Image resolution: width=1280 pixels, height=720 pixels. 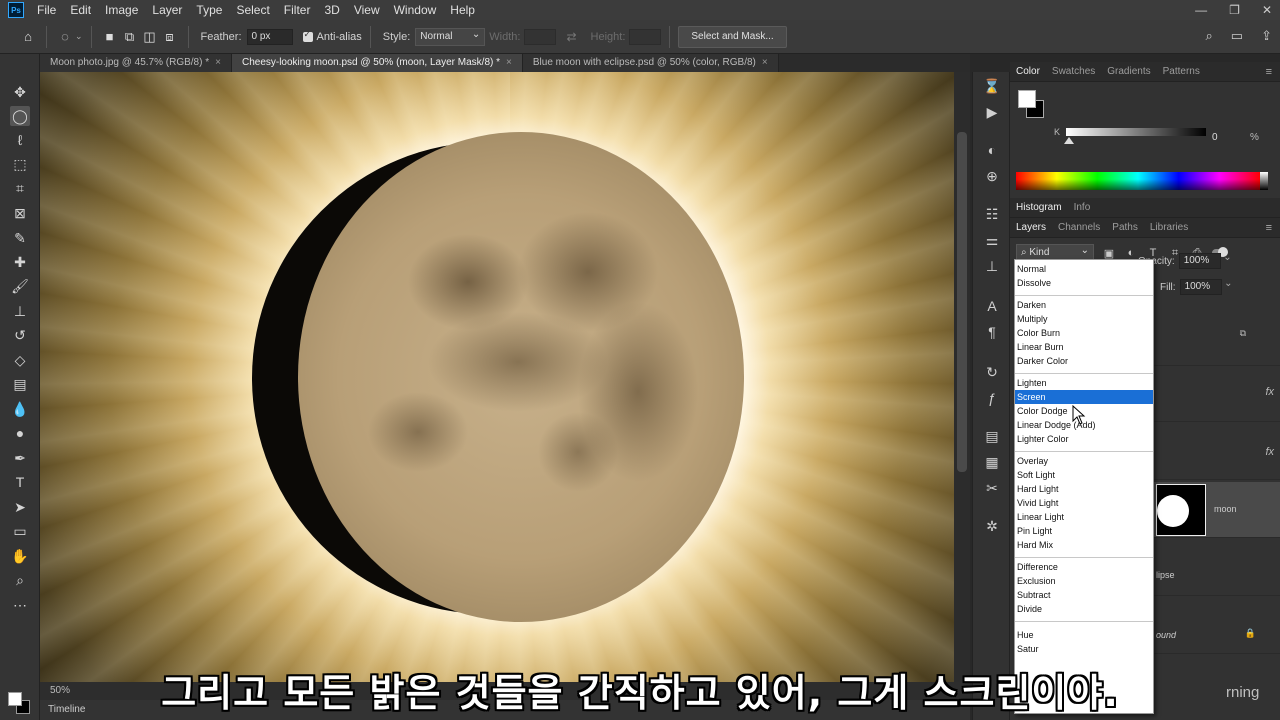 What do you see at coordinates (992, 306) in the screenshot?
I see `character-panel-icon: A` at bounding box center [992, 306].